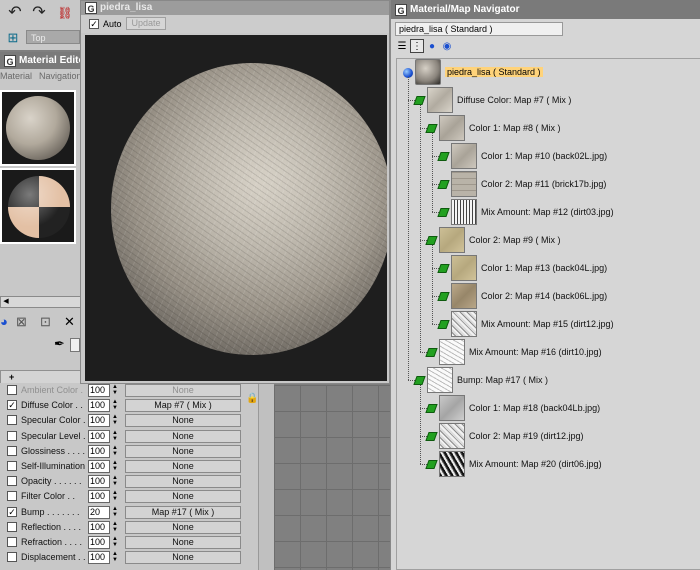 The image size is (700, 570). What do you see at coordinates (4, 321) in the screenshot?
I see `get-material-icon: ◕` at bounding box center [4, 321].